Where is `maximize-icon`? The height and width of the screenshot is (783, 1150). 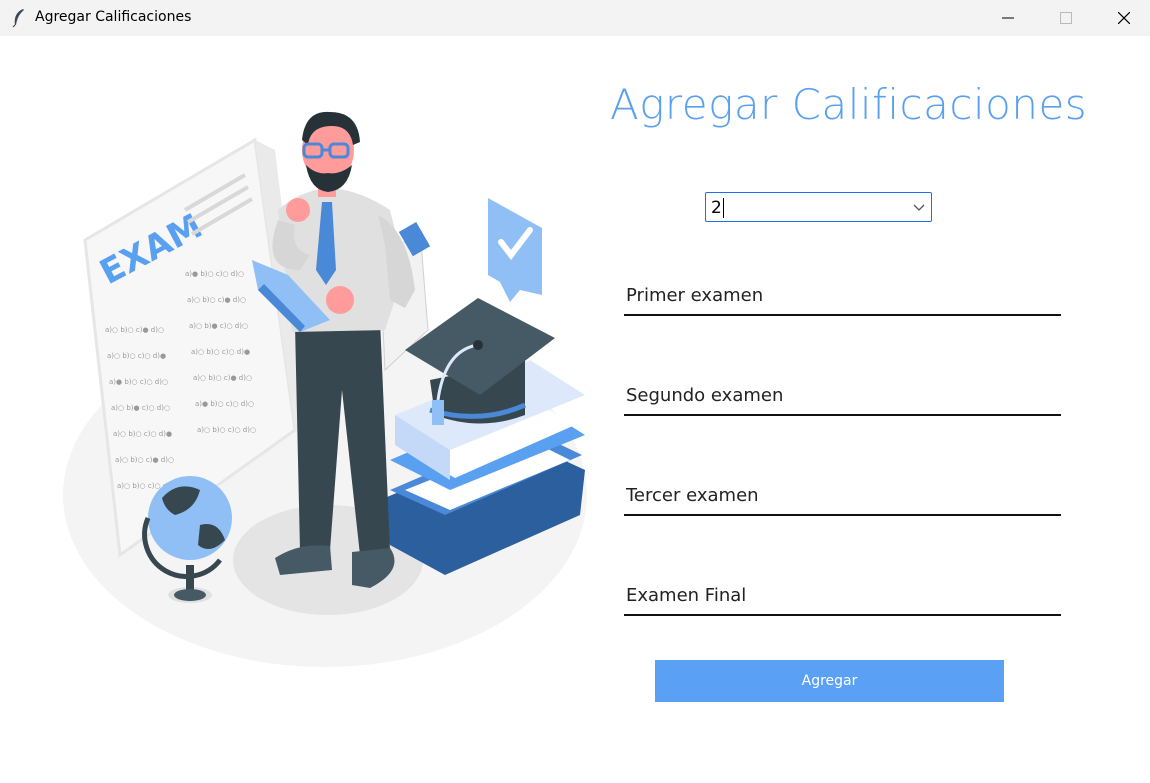 maximize-icon is located at coordinates (1066, 18).